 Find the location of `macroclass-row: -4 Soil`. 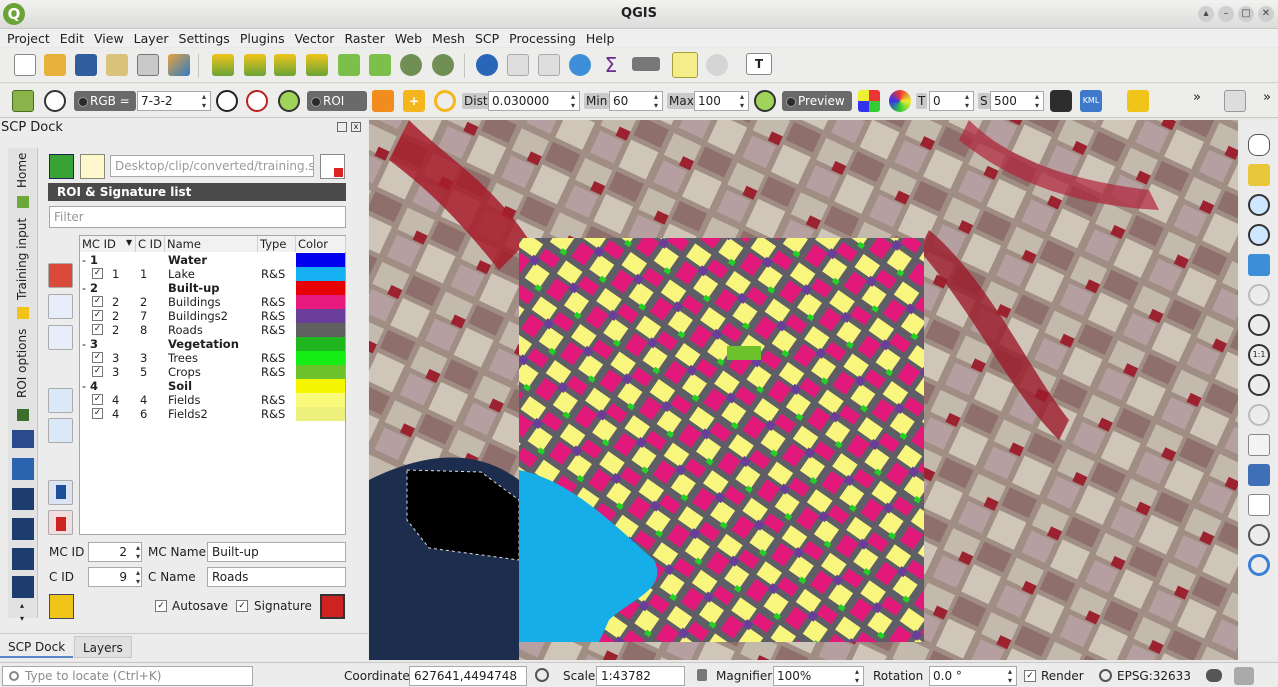

macroclass-row: -4 Soil is located at coordinates (213, 386).